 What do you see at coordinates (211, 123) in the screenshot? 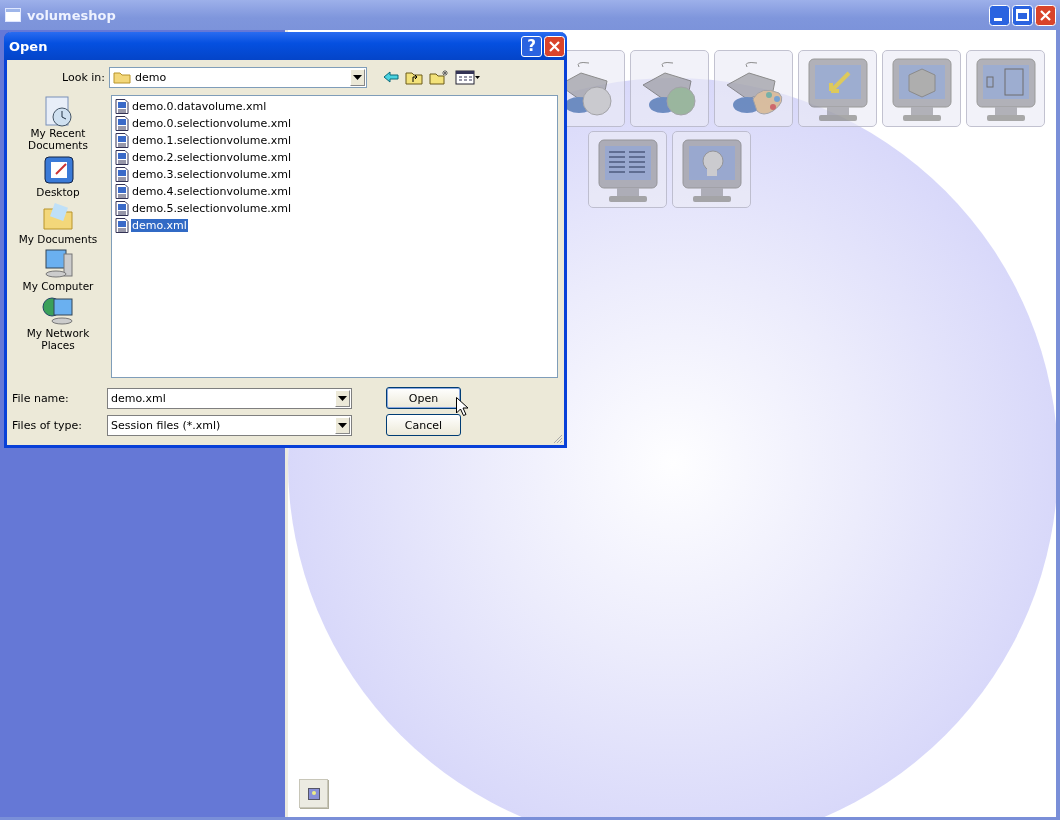
I see `file-item: demo.0.selectionvolume.xml` at bounding box center [211, 123].